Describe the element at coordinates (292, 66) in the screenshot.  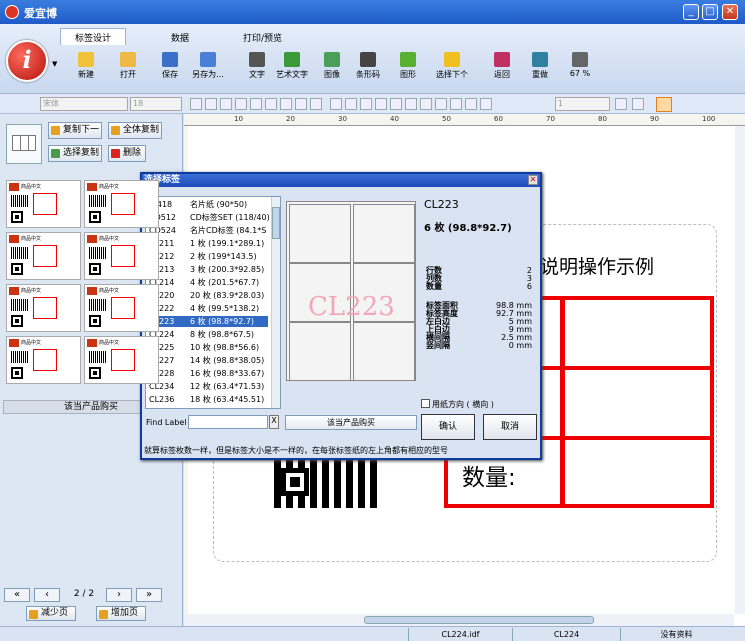
I see `art-text-button: 艺术文字` at that location.